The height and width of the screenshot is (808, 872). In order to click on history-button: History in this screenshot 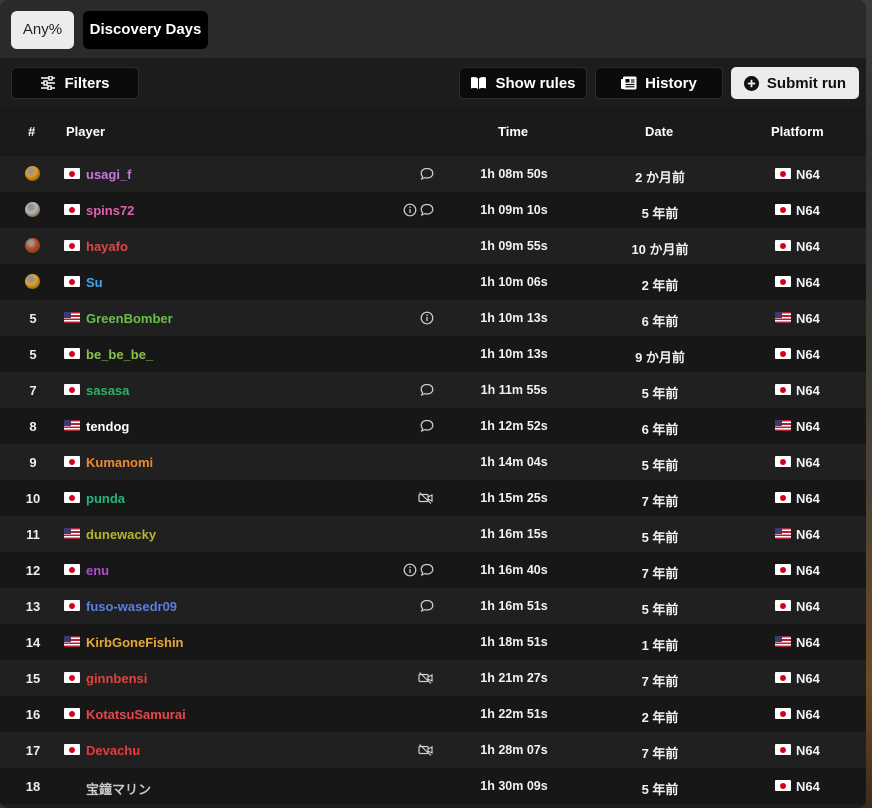, I will do `click(659, 83)`.